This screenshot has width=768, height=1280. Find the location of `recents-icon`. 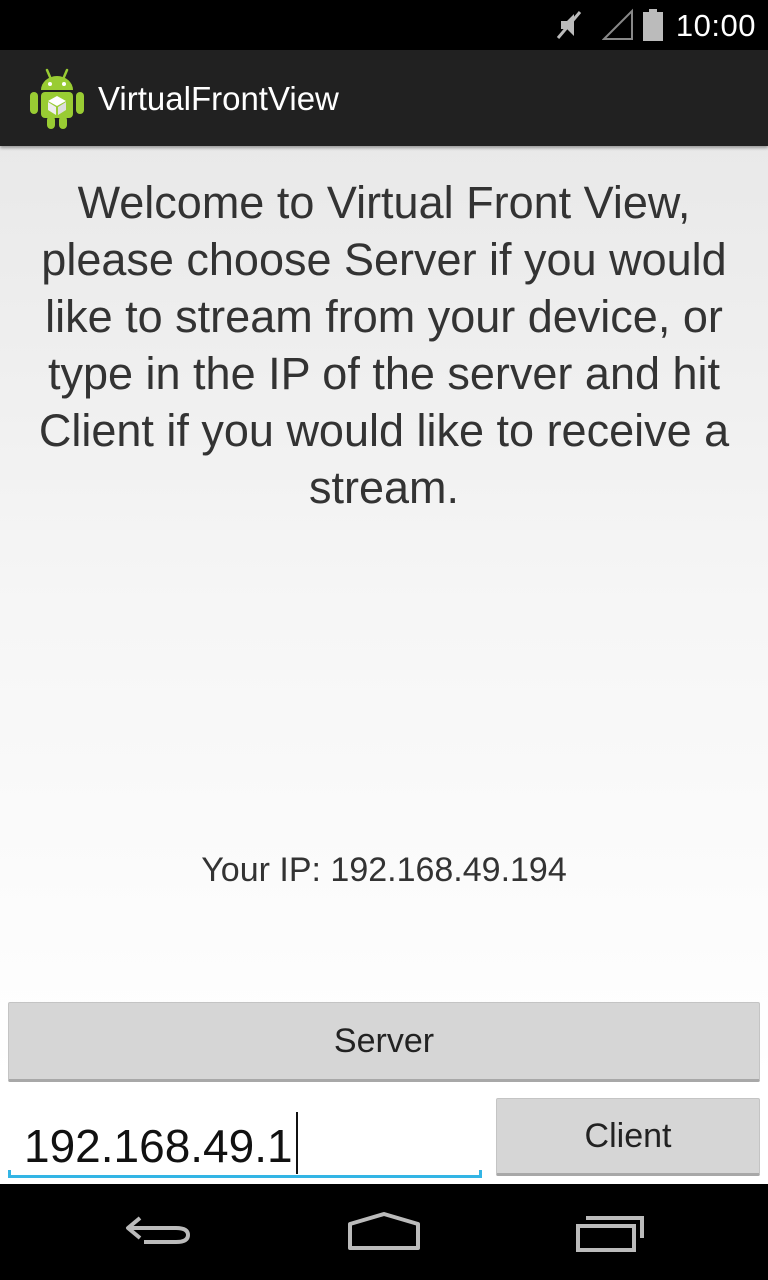

recents-icon is located at coordinates (612, 1234).